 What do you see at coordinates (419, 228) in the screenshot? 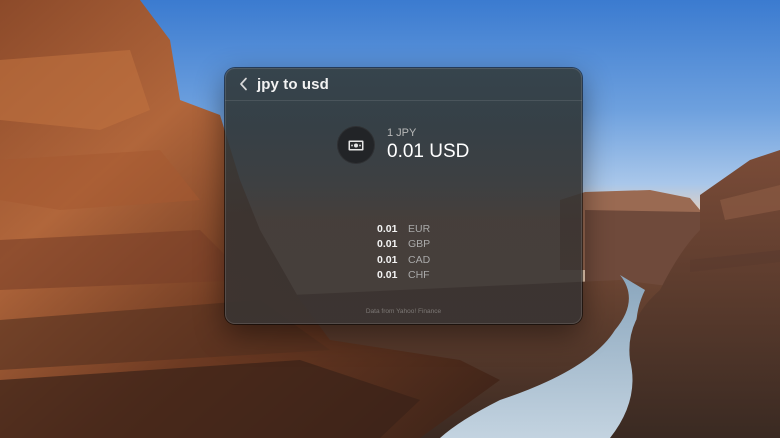
I see `rate-currency-code: EUR` at bounding box center [419, 228].